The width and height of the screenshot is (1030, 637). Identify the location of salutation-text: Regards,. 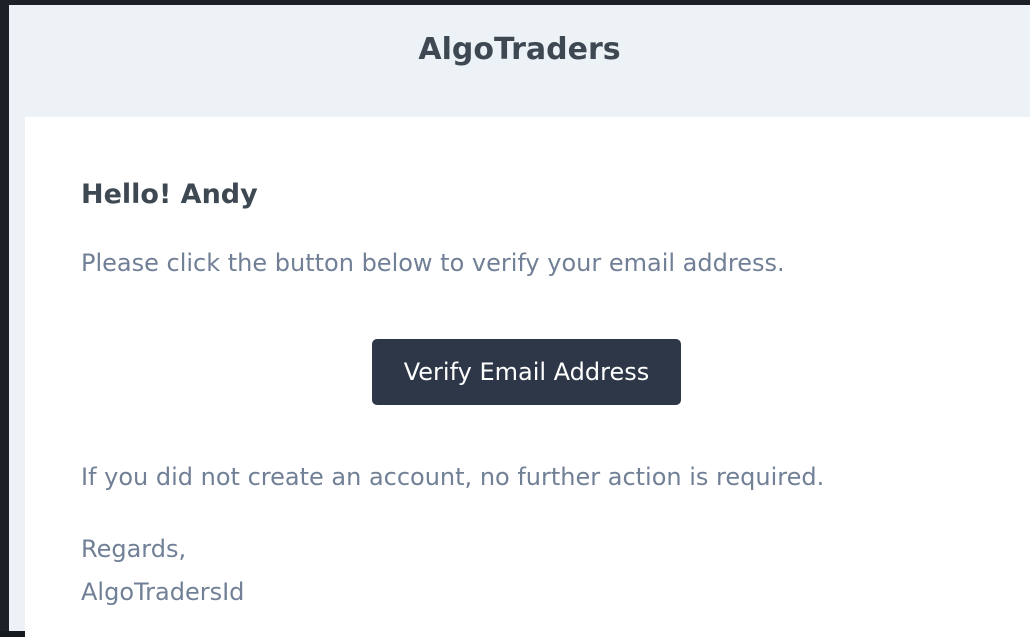
(134, 549).